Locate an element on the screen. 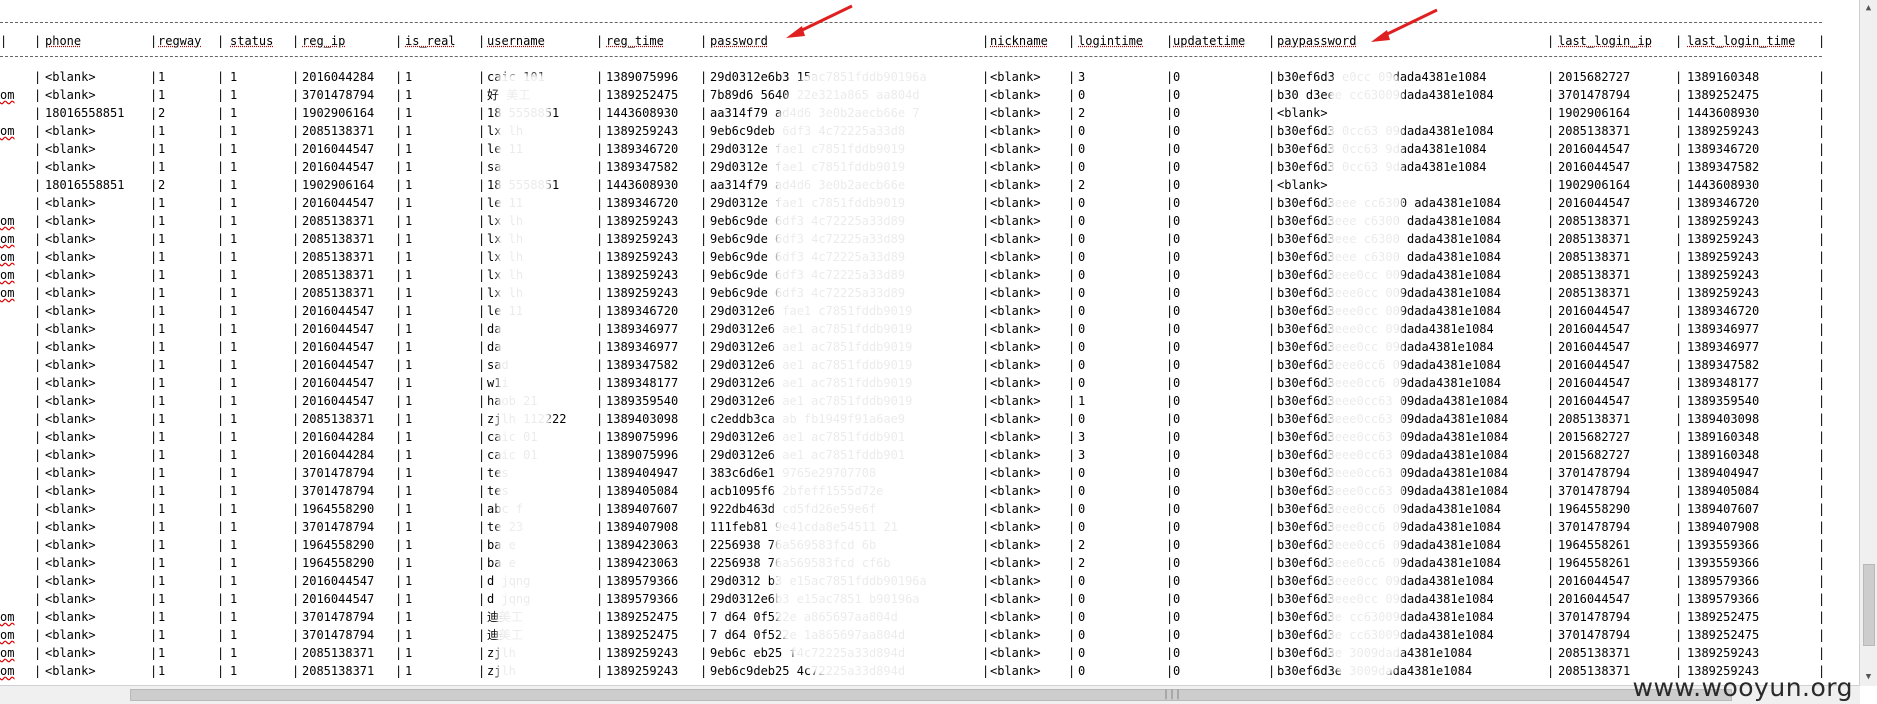  cell-logintime: 2 is located at coordinates (1082, 113).